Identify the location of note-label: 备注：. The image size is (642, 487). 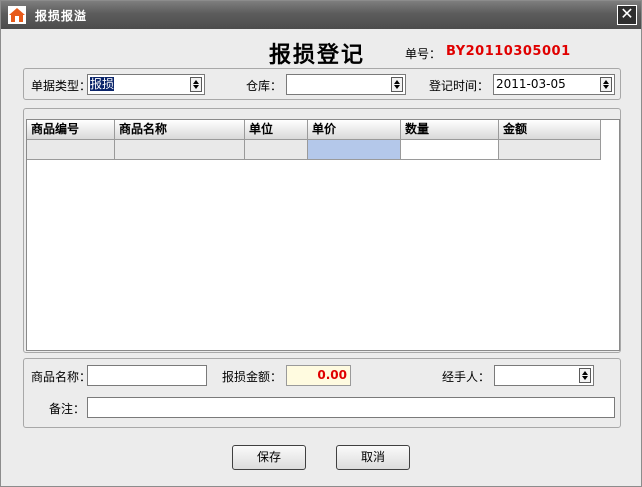
(67, 409).